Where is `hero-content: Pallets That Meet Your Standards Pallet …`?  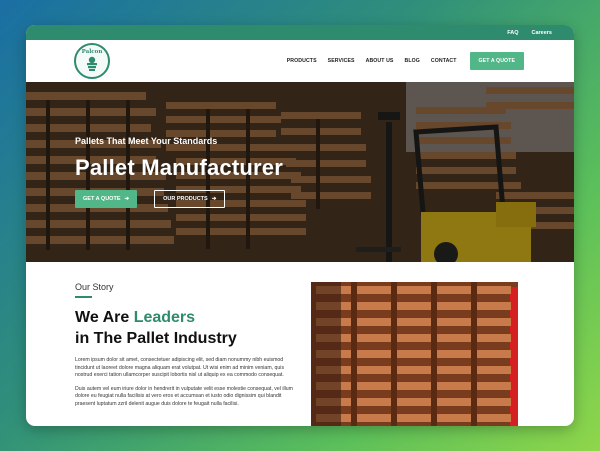 hero-content: Pallets That Meet Your Standards Pallet … is located at coordinates (179, 172).